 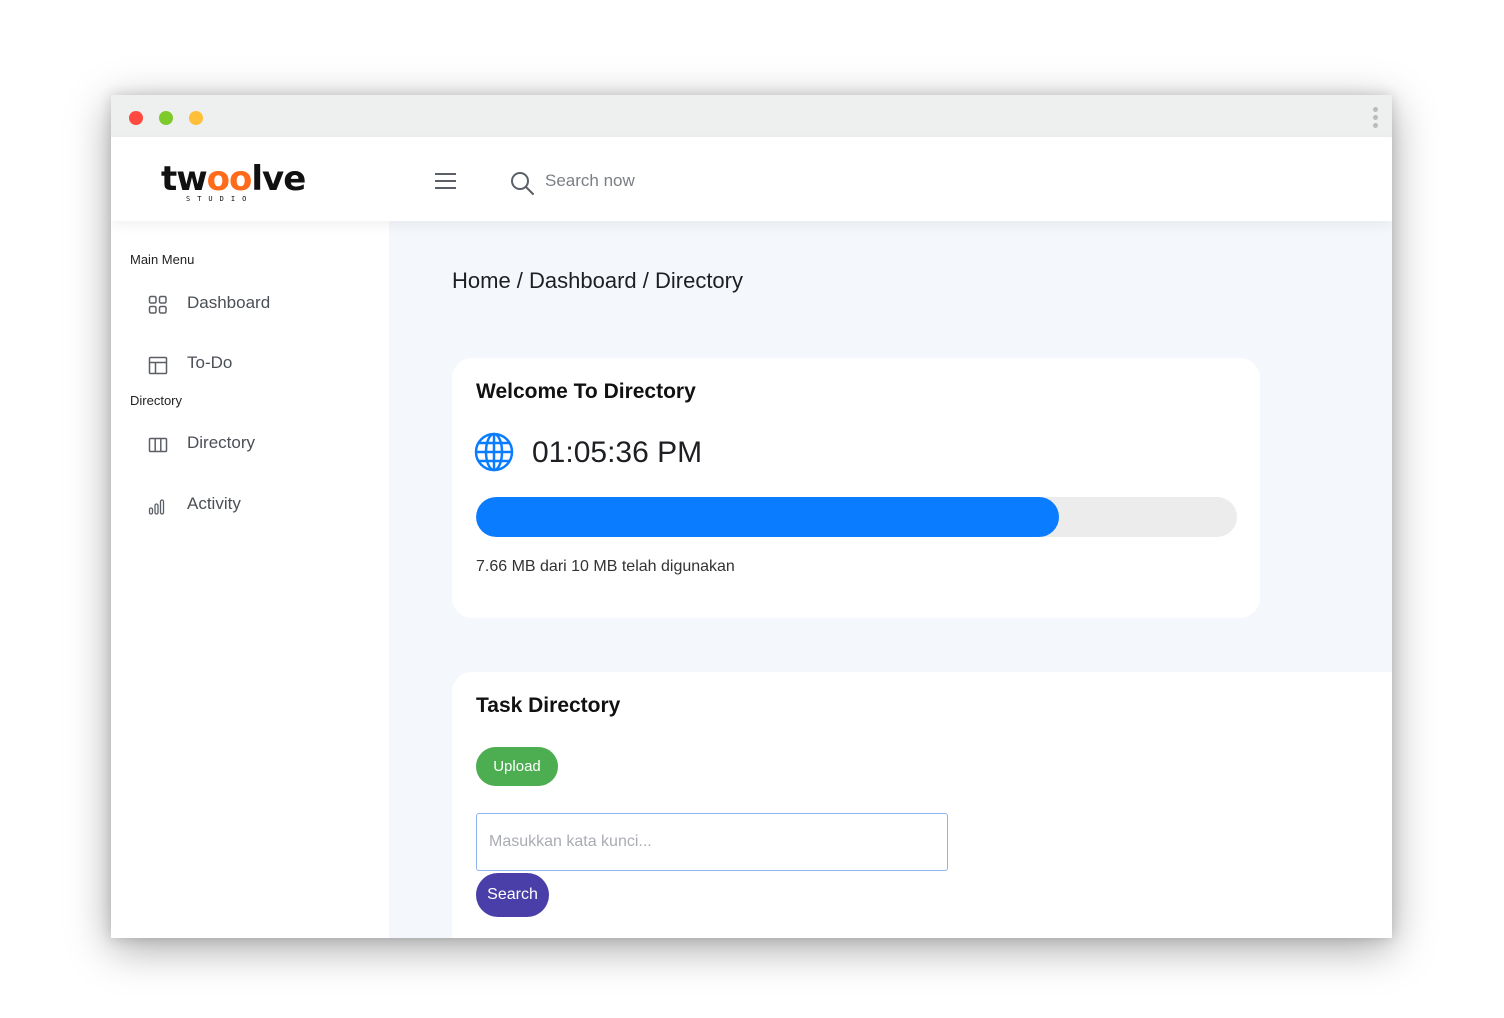 I want to click on menu-toggle-icon, so click(x=446, y=182).